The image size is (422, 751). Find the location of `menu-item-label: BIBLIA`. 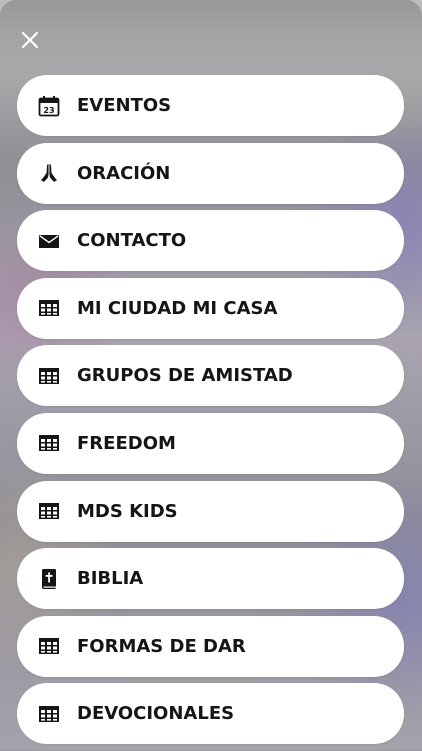

menu-item-label: BIBLIA is located at coordinates (110, 579).